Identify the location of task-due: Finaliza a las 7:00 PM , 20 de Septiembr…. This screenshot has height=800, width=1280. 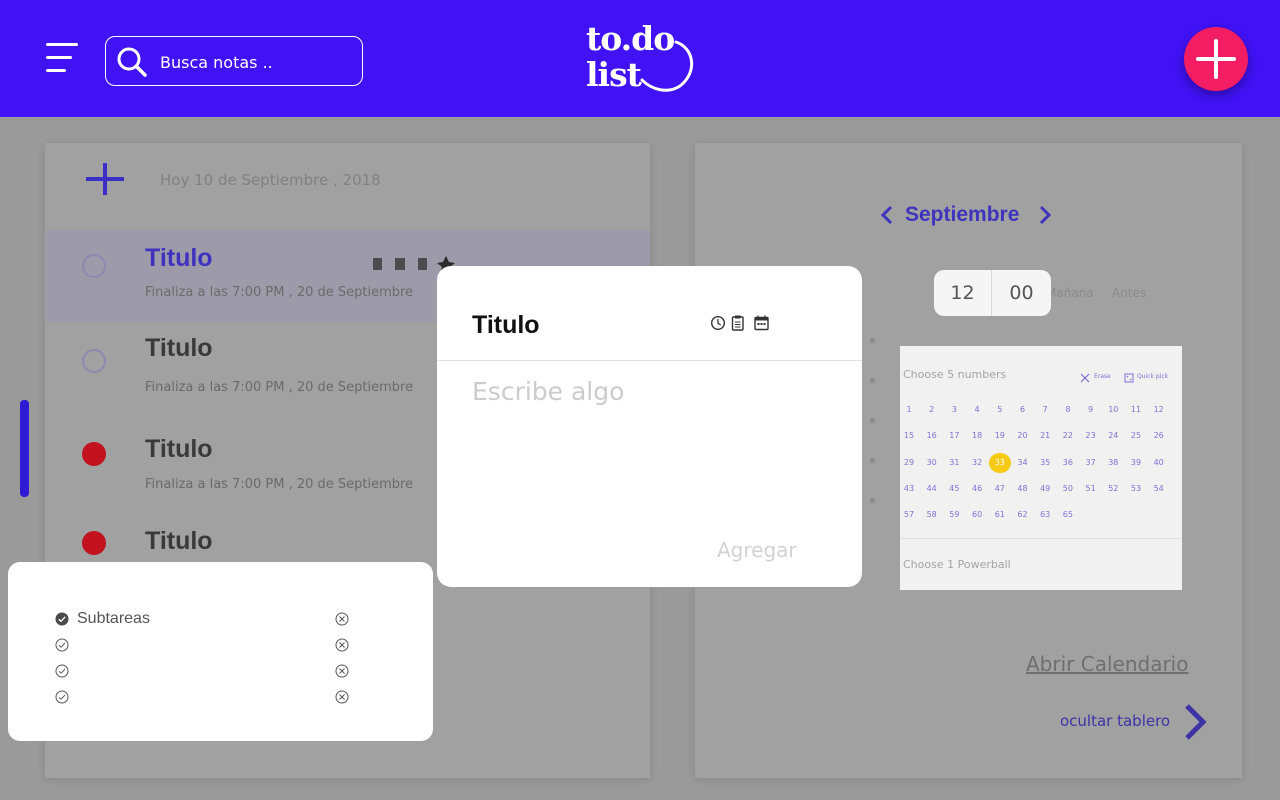
(279, 484).